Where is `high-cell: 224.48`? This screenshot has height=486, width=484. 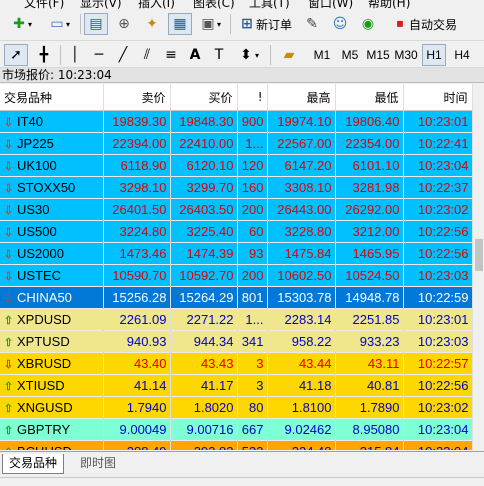 high-cell: 224.48 is located at coordinates (301, 445).